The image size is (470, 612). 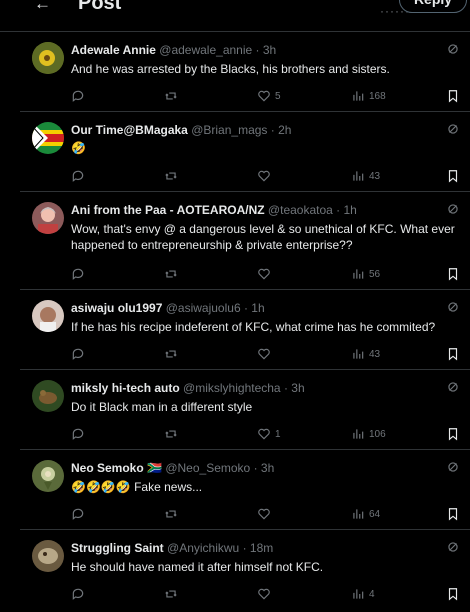 I want to click on views-action: 56, so click(x=365, y=274).